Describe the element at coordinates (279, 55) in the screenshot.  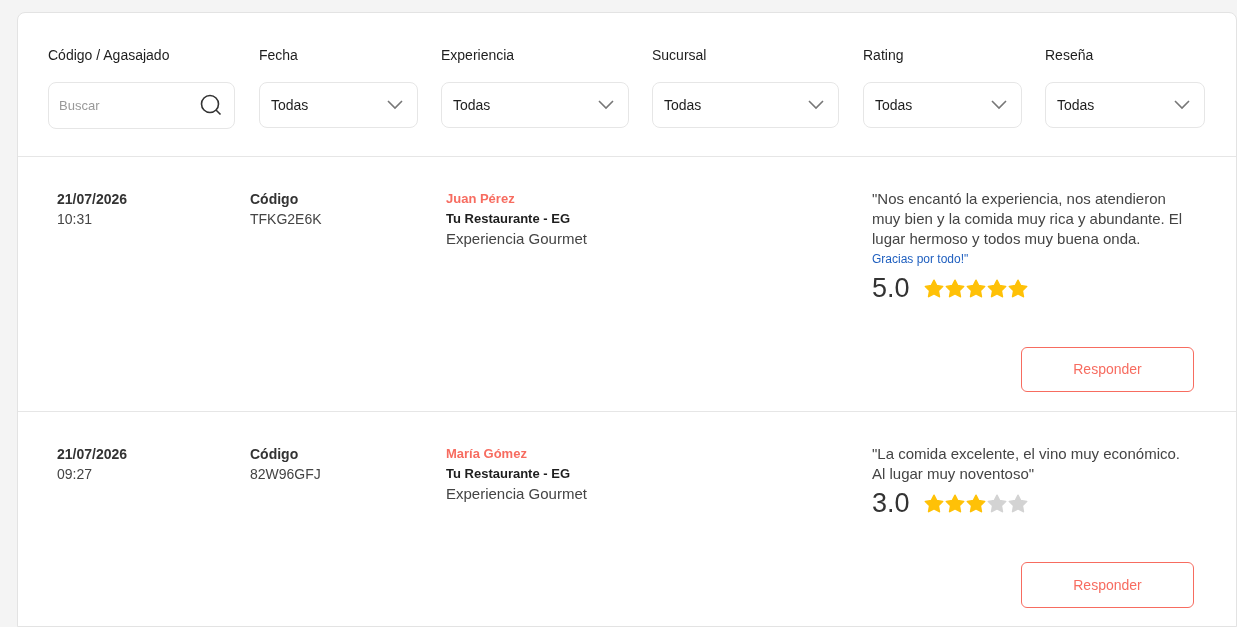
I see `filter-label: Fecha` at that location.